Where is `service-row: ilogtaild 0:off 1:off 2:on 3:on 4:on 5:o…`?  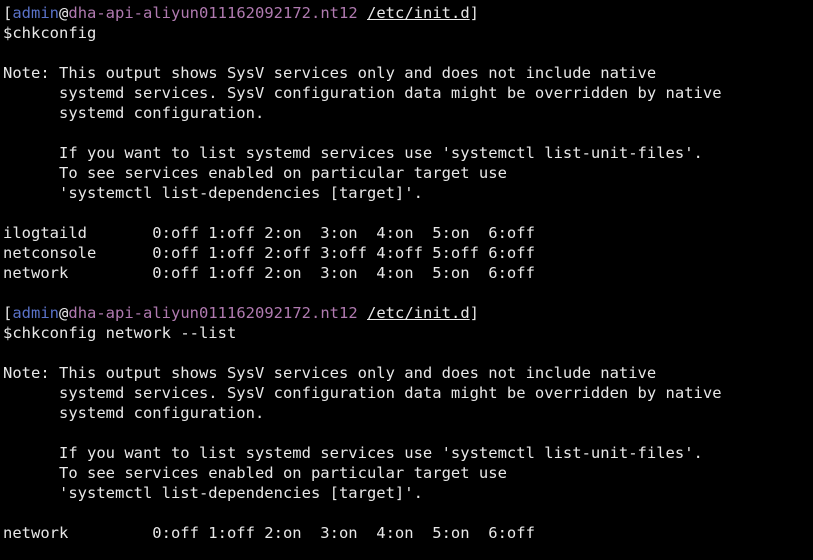 service-row: ilogtaild 0:off 1:off 2:on 3:on 4:on 5:o… is located at coordinates (269, 233).